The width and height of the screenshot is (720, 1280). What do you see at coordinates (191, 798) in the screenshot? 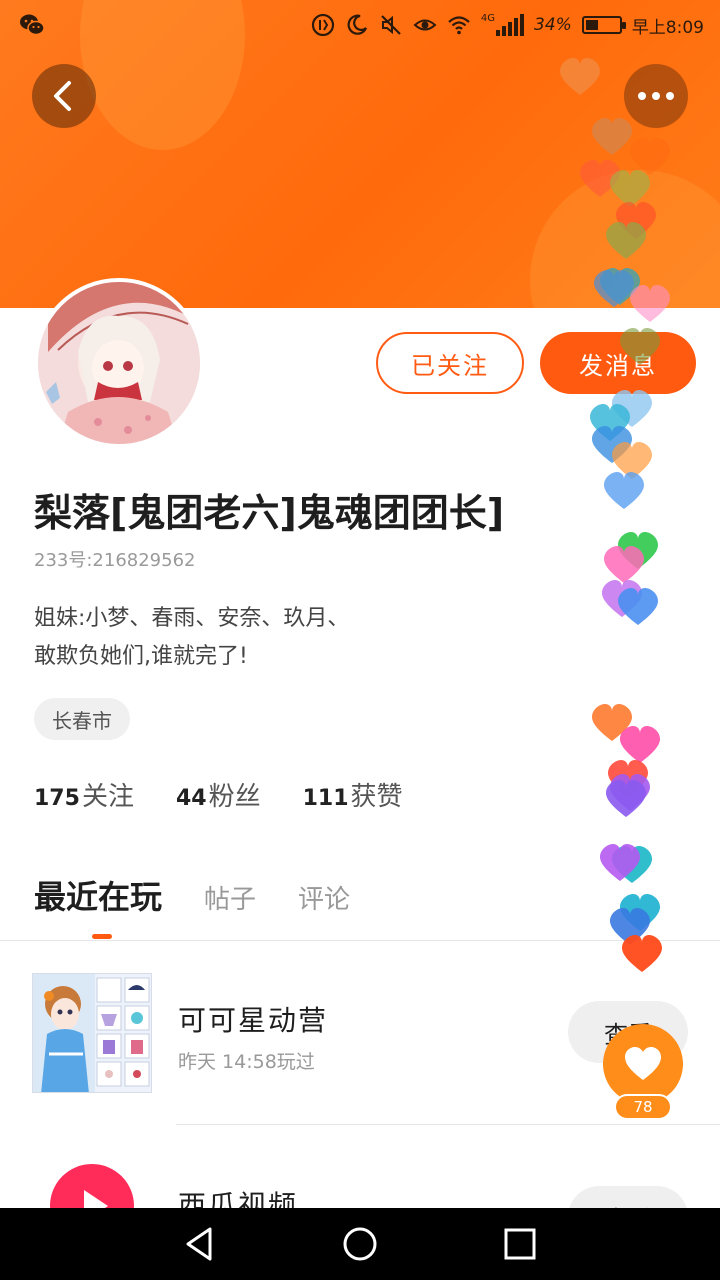
I see `fans-count: 44` at bounding box center [191, 798].